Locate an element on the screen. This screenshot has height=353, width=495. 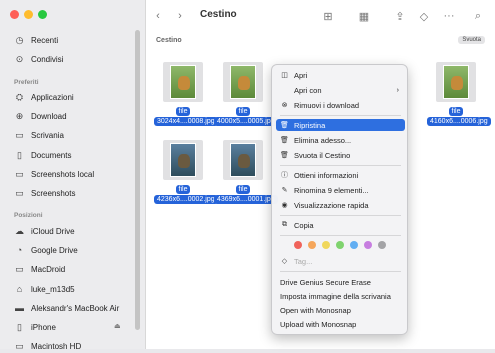
tag-color-red is located at coordinates (298, 245).